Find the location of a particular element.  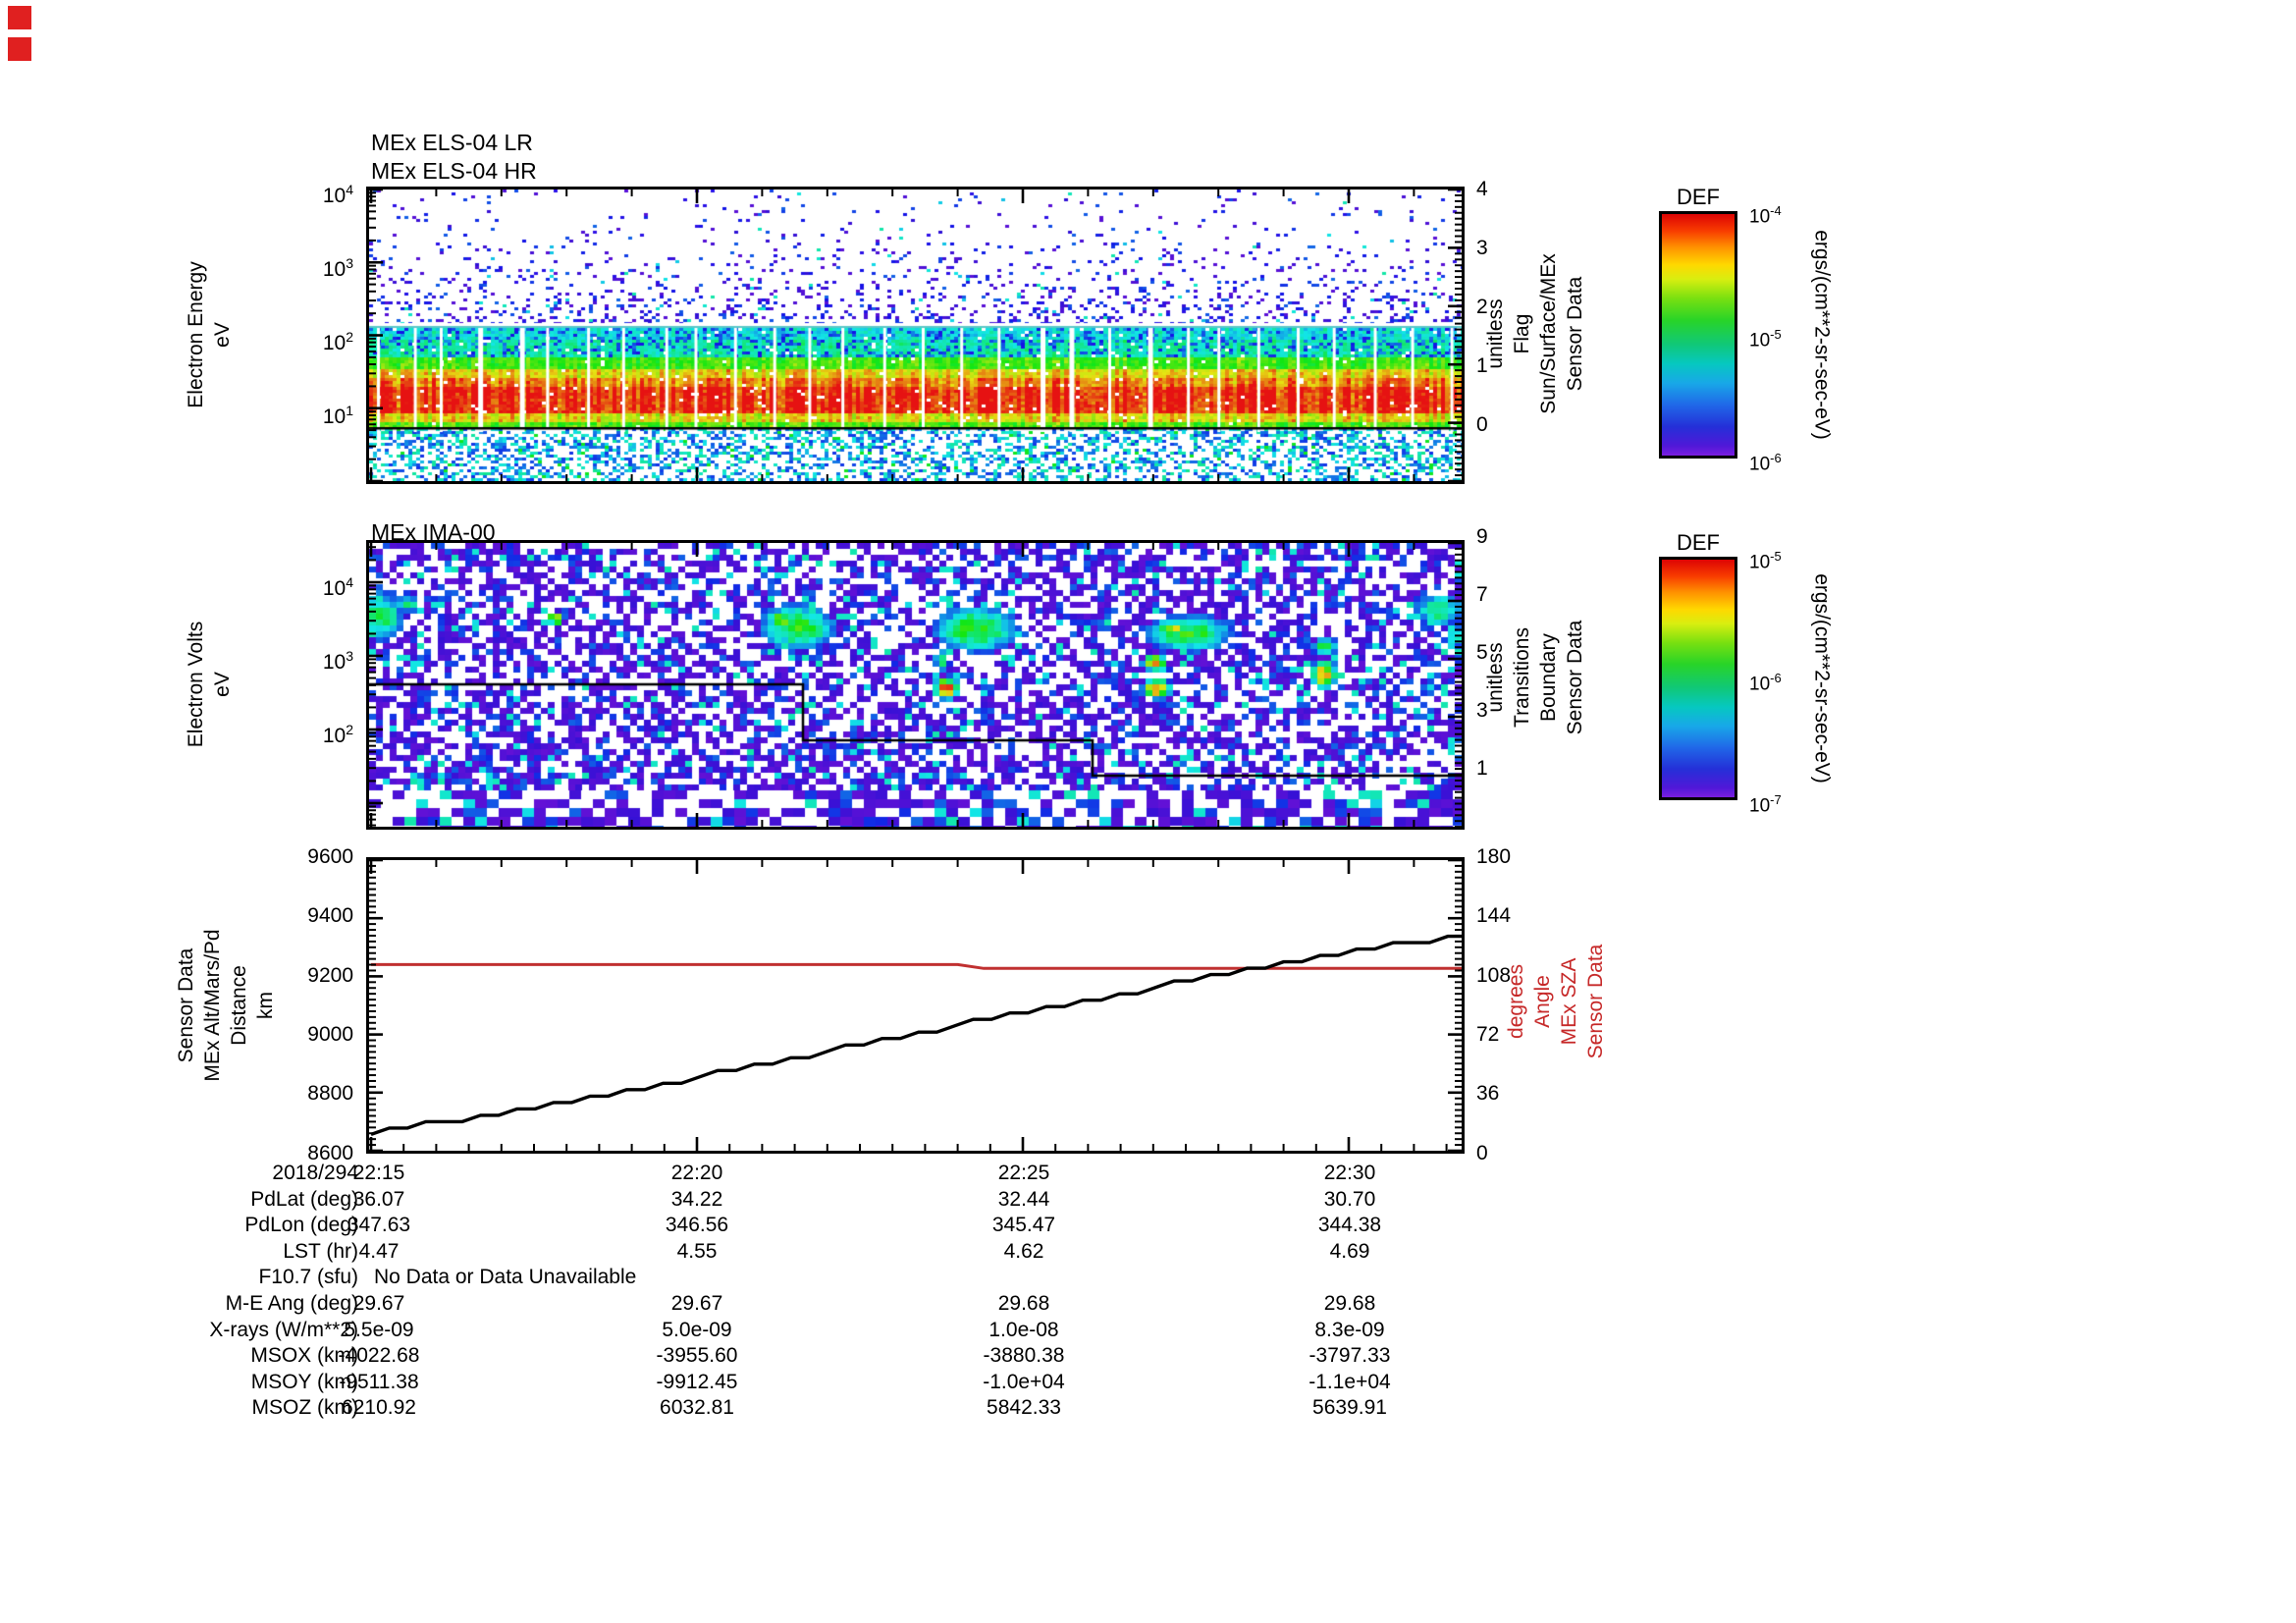

cell: 1.0e-08 is located at coordinates (1023, 1330).